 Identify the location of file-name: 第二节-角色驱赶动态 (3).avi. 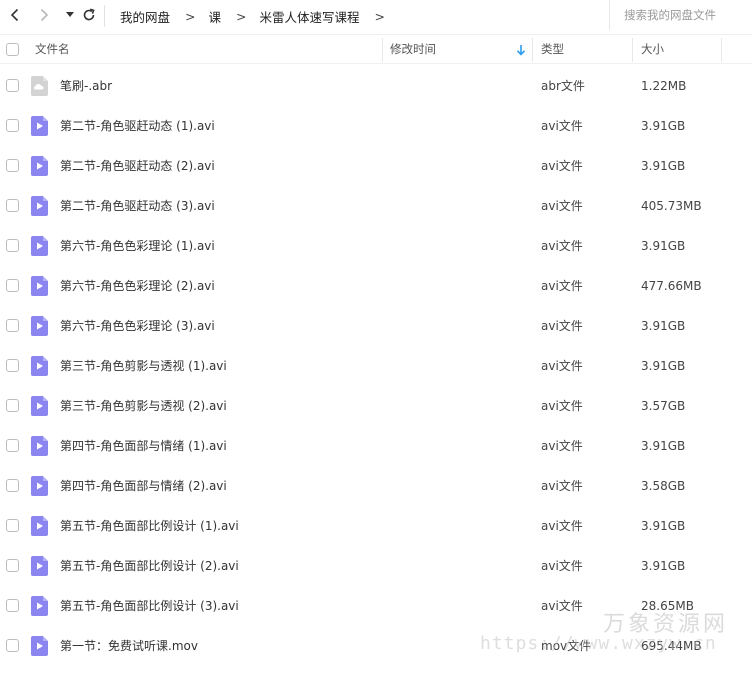
(137, 206).